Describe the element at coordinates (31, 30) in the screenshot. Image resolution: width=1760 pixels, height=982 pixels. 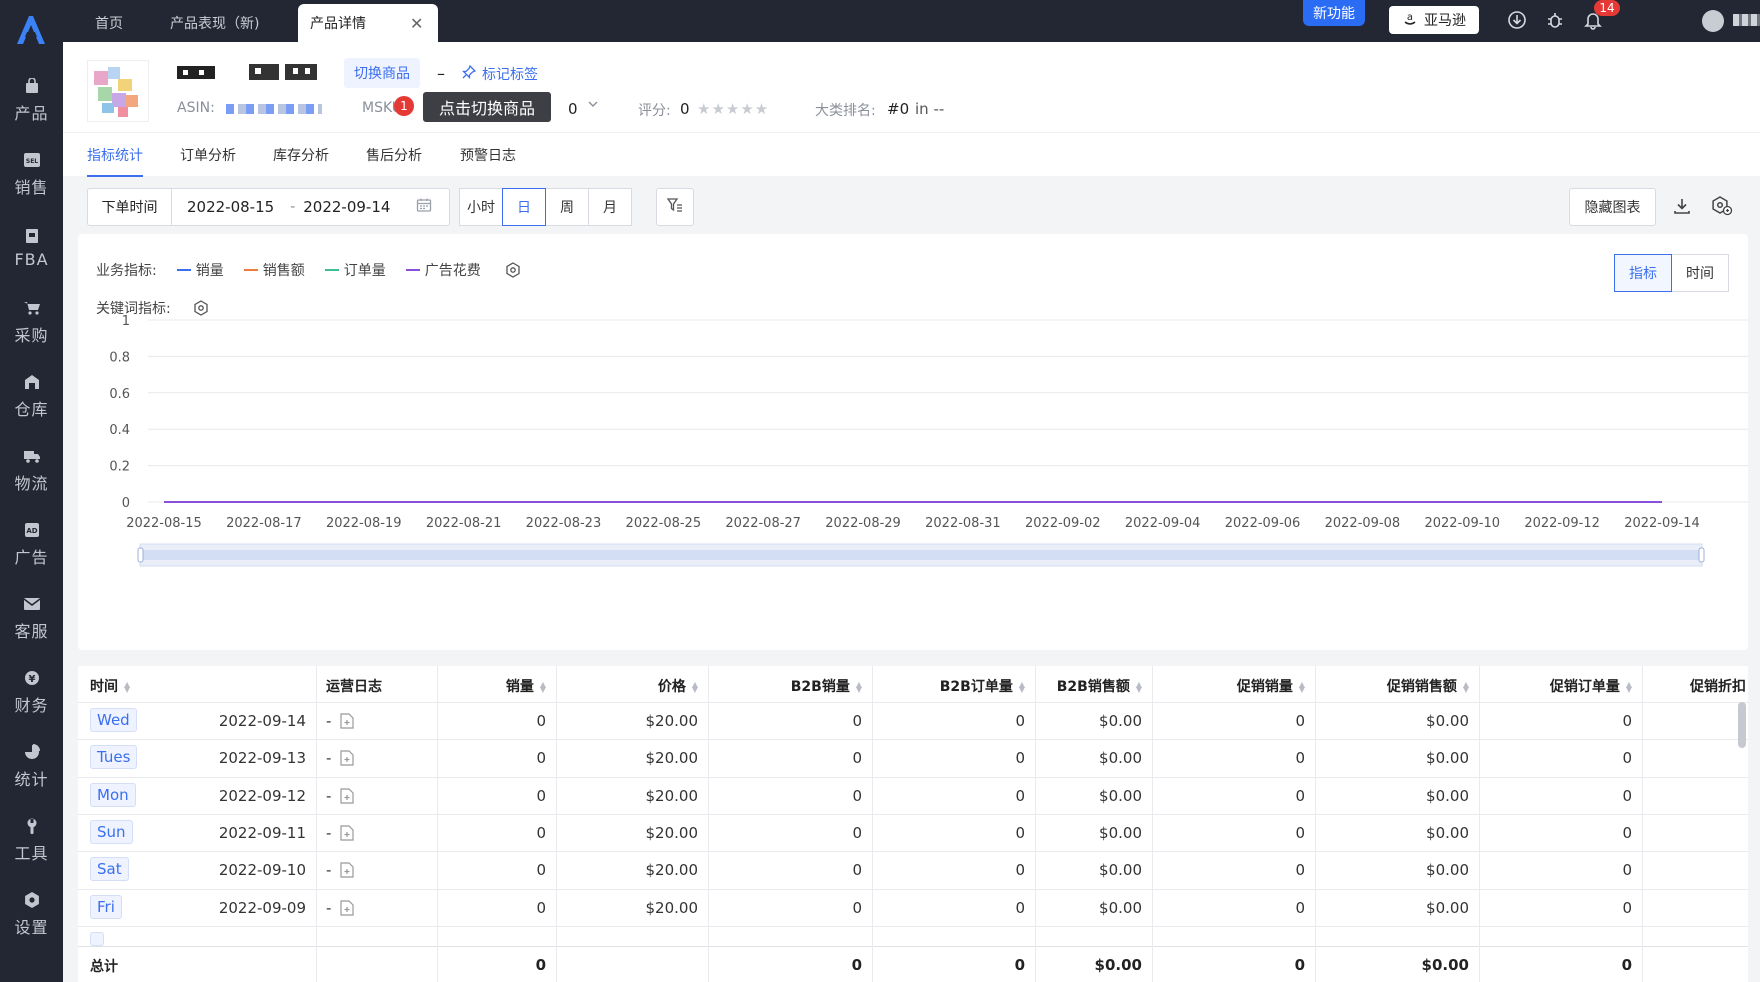
I see `app-logo` at that location.